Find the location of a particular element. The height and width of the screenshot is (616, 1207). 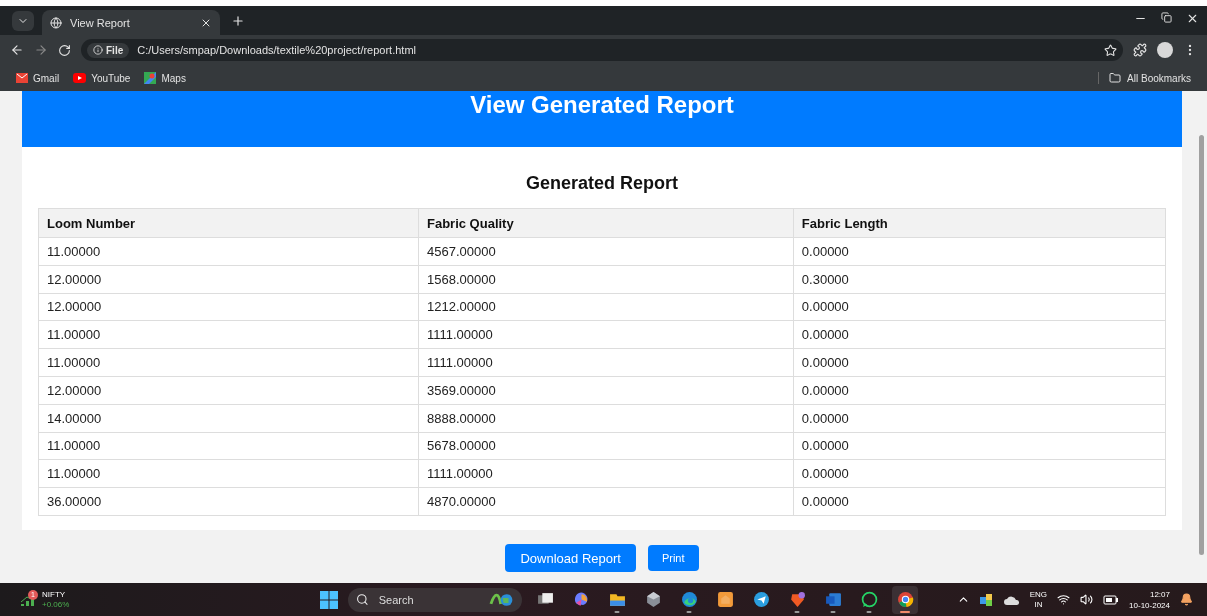

battery-icon is located at coordinates (1111, 599).